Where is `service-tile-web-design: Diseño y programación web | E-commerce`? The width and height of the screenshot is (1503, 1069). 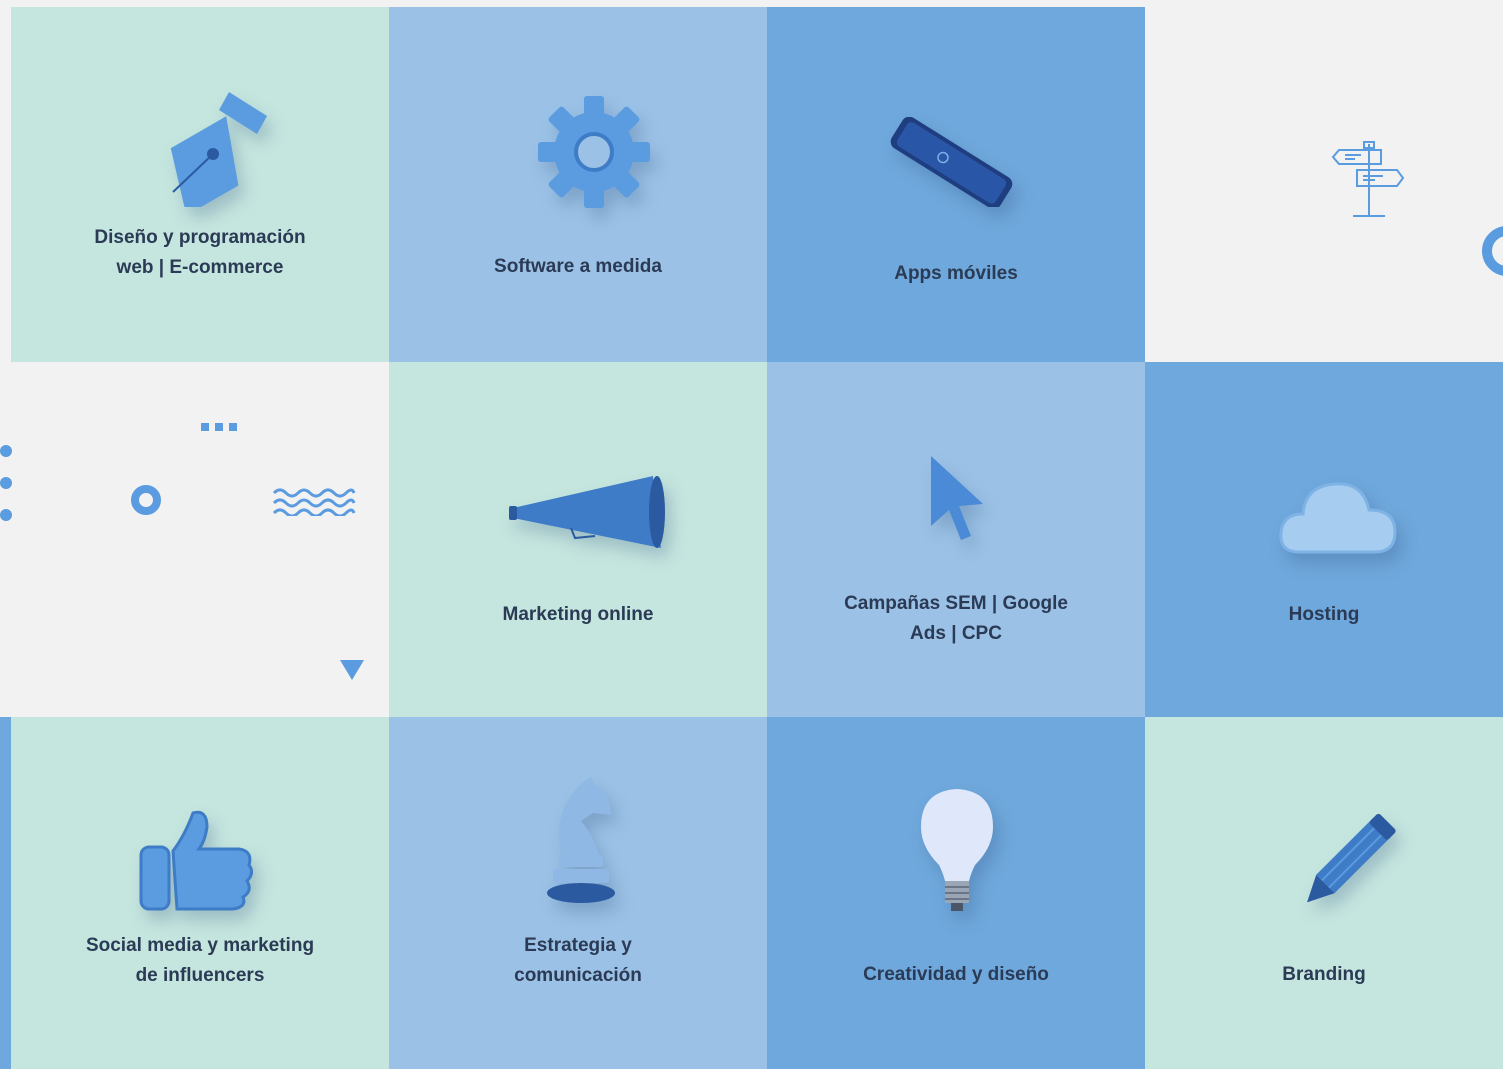
service-tile-web-design: Diseño y programación web | E-commerce is located at coordinates (200, 184).